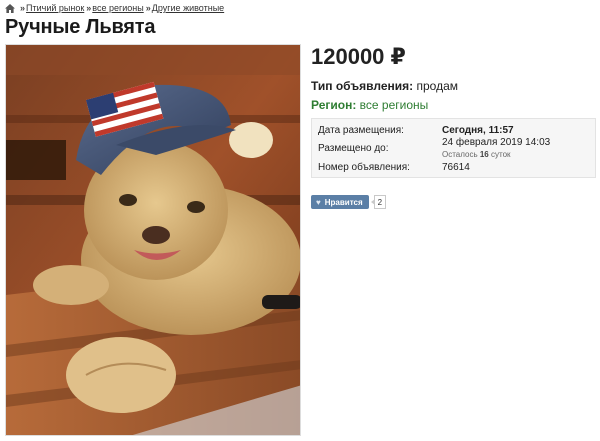  I want to click on remaining-time: Осталось 16 суток, so click(476, 154).